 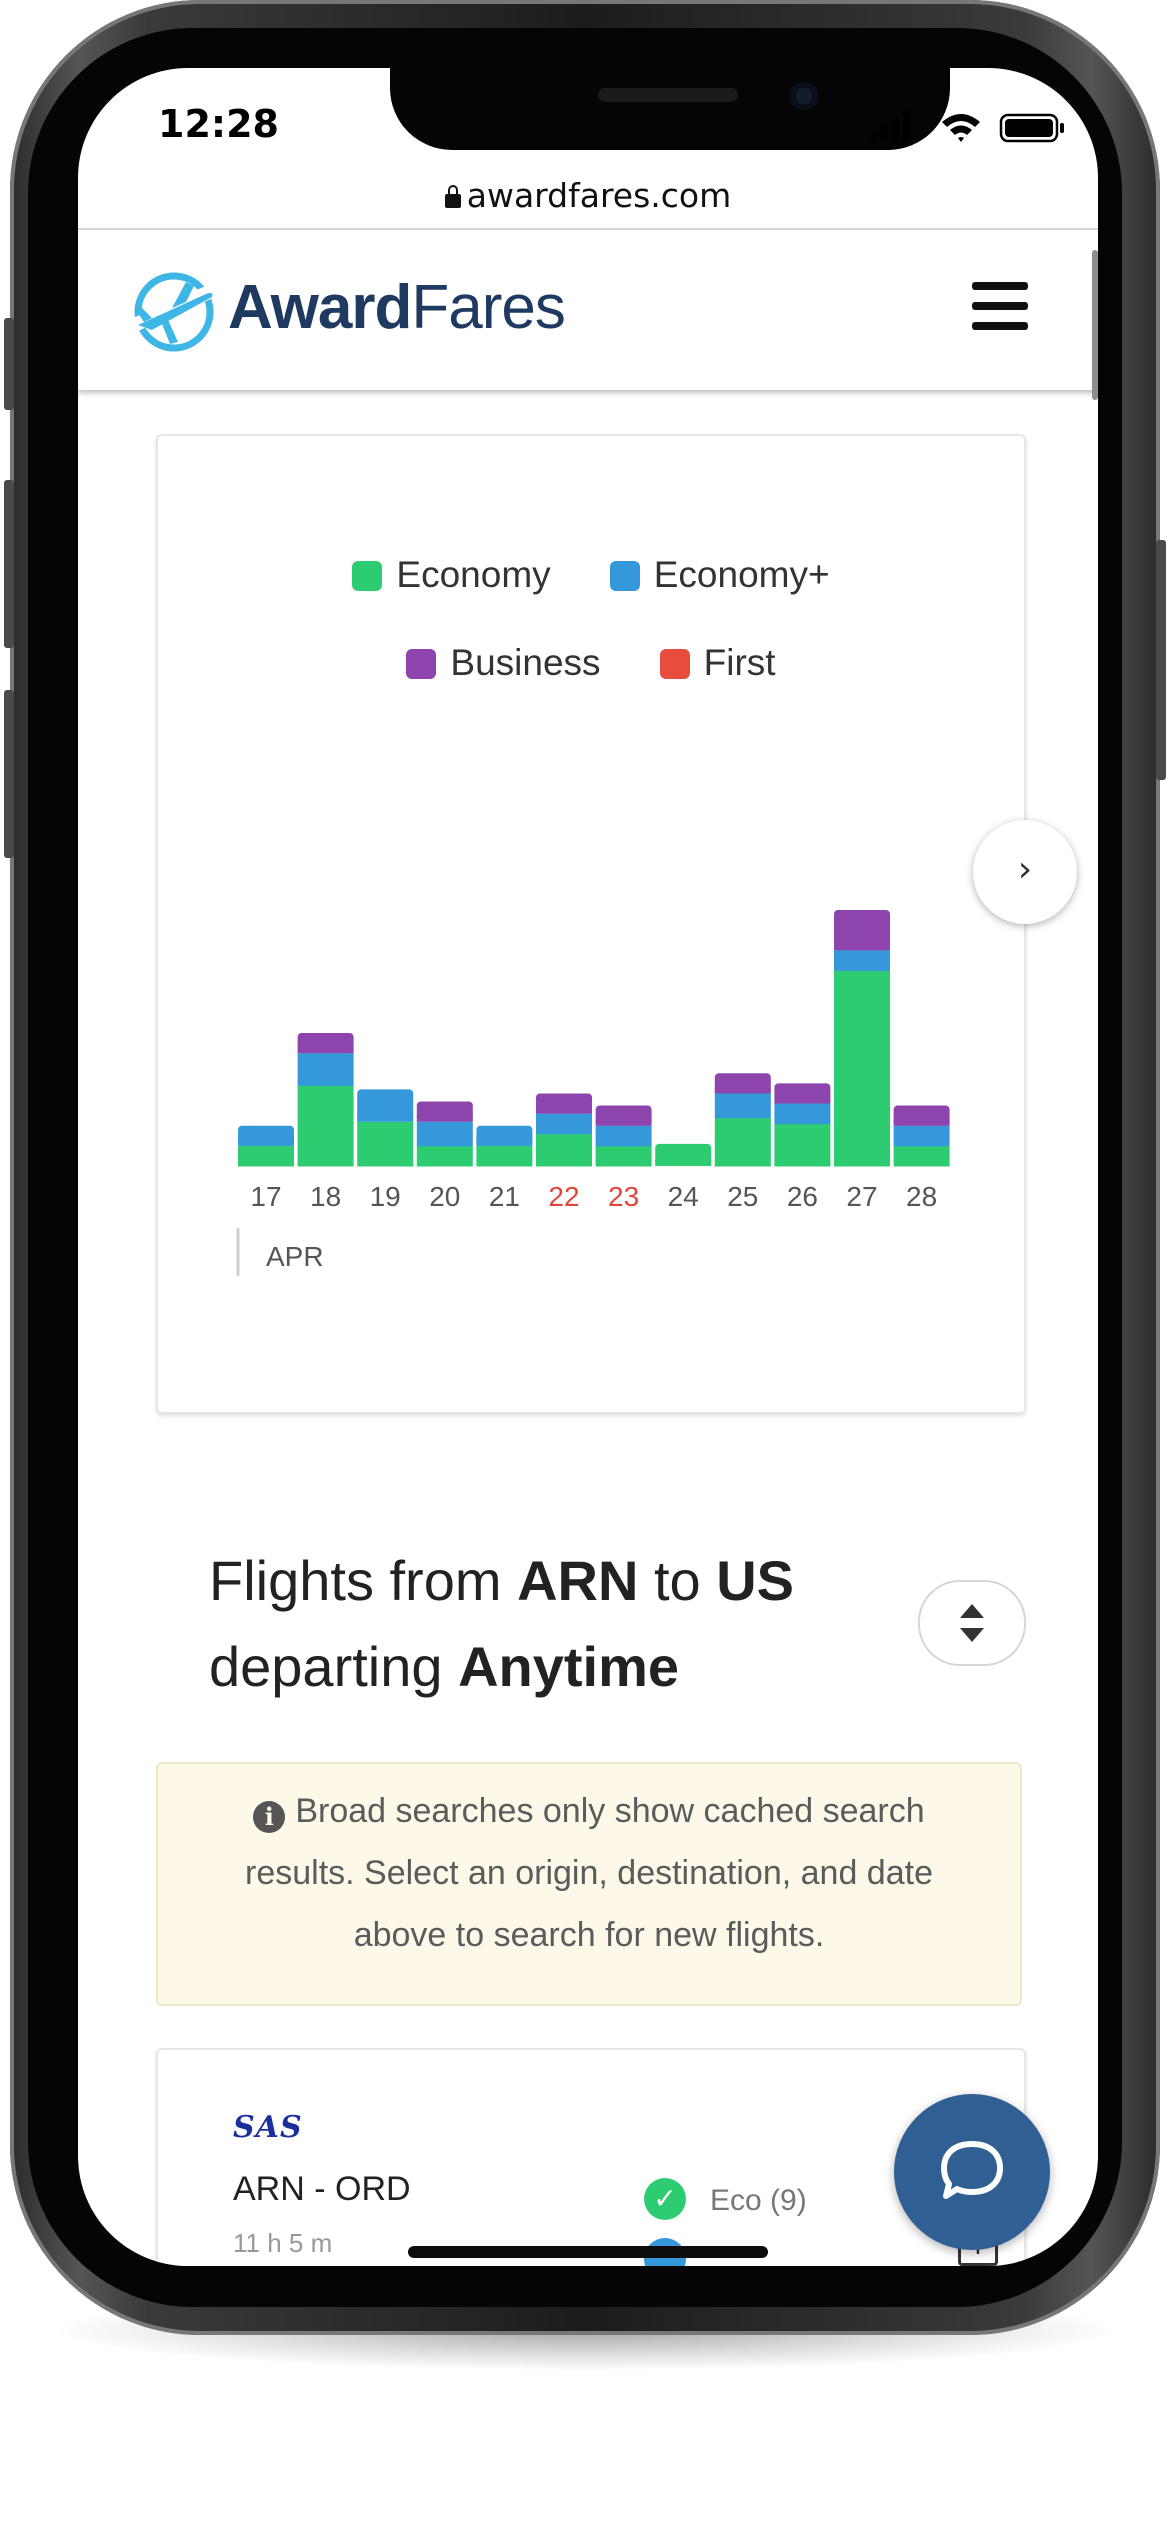 What do you see at coordinates (1000, 306) in the screenshot?
I see `hamburger-menu-icon` at bounding box center [1000, 306].